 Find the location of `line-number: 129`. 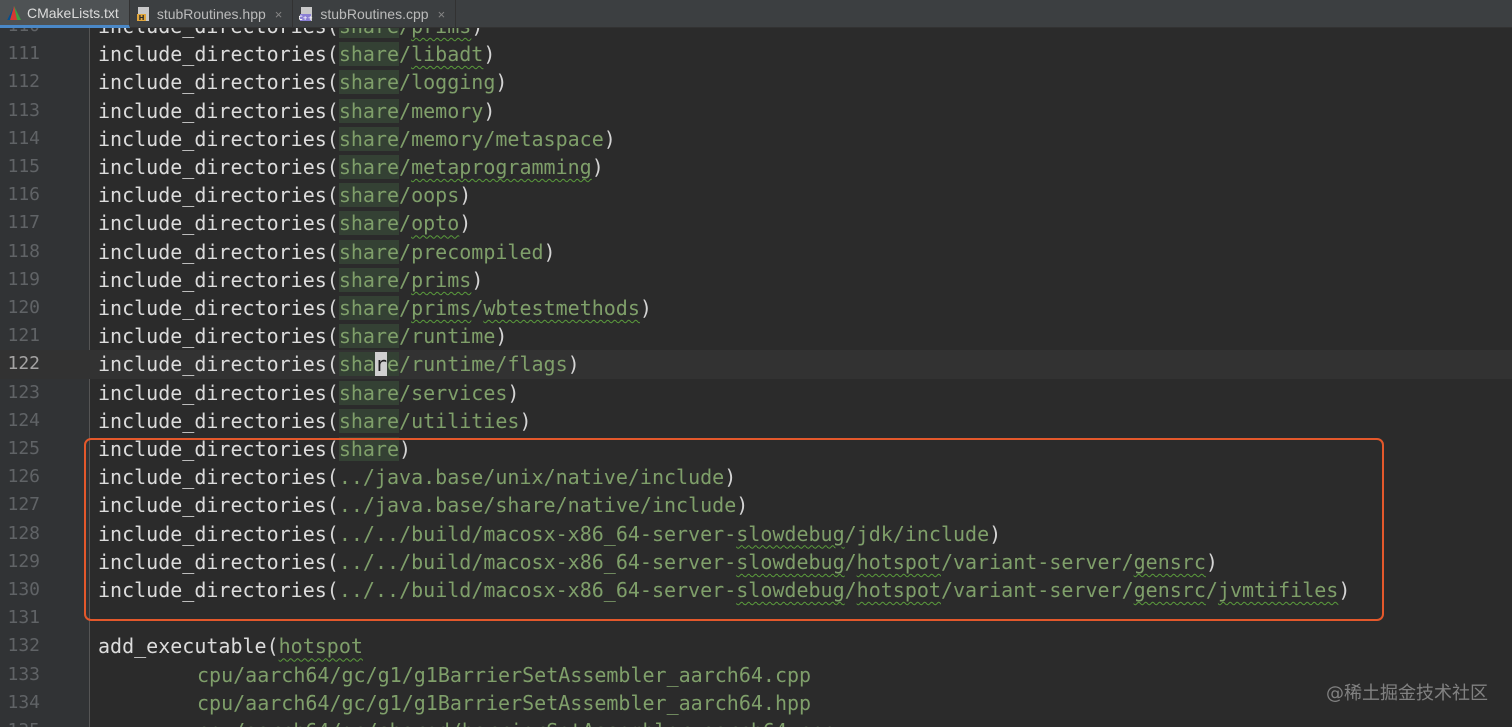

line-number: 129 is located at coordinates (23, 561).